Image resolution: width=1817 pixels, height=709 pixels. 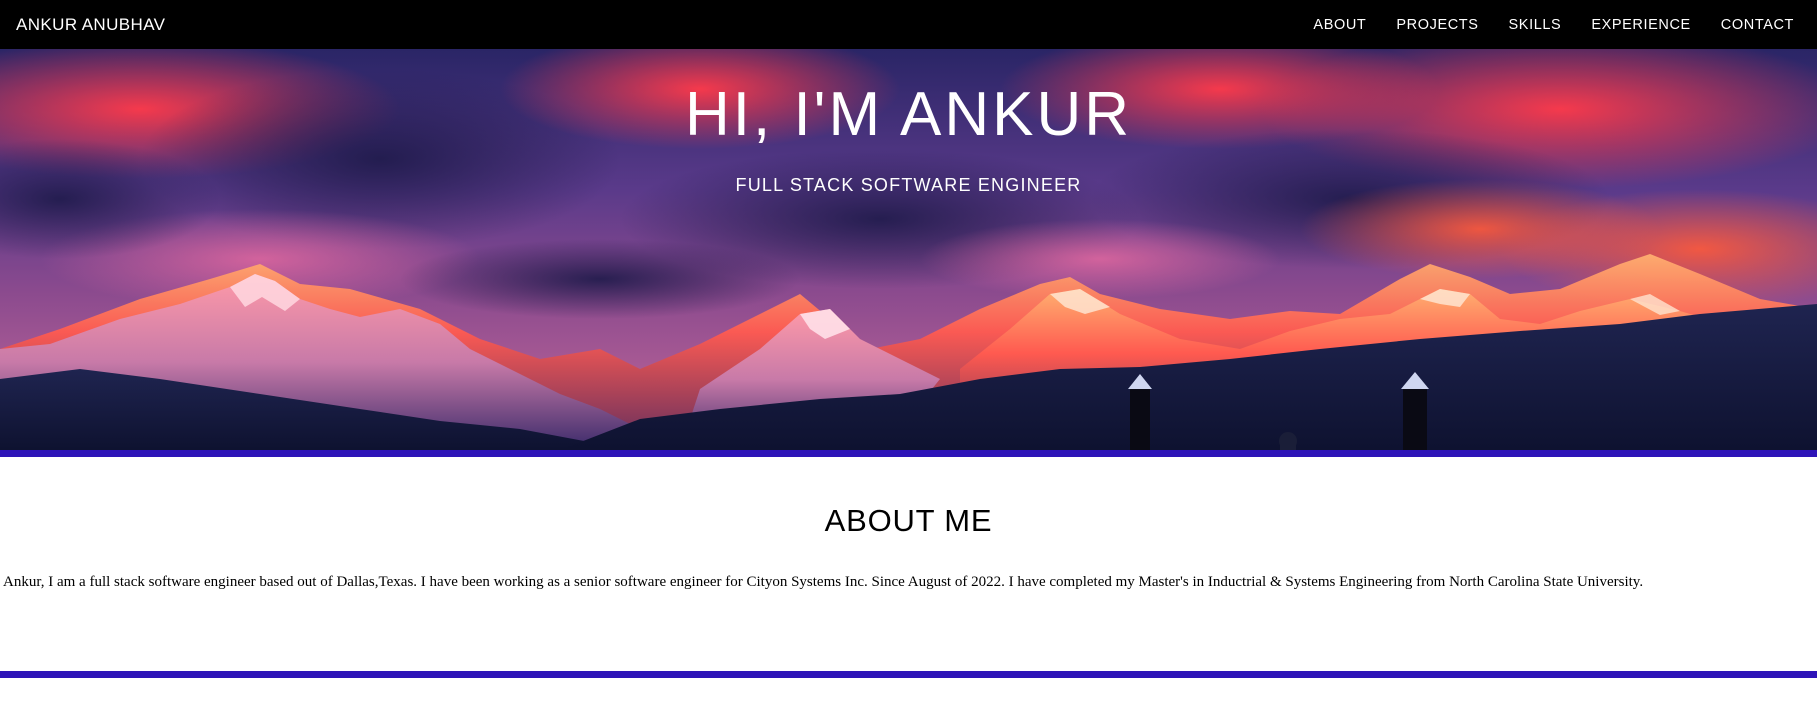 What do you see at coordinates (1757, 25) in the screenshot?
I see `nav-link-contact: CONTACT` at bounding box center [1757, 25].